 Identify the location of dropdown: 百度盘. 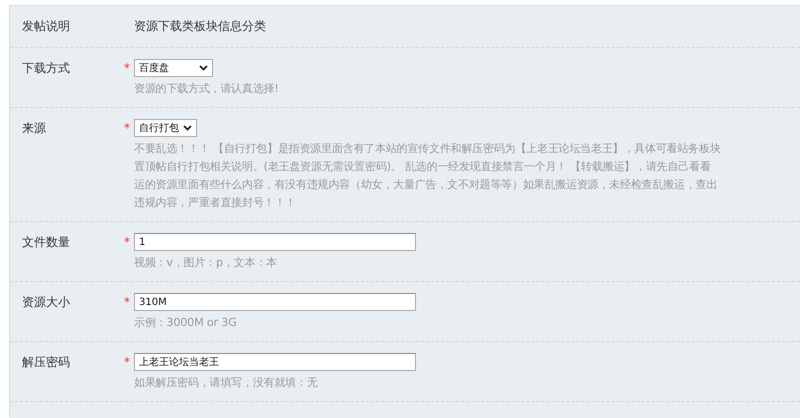
(173, 68).